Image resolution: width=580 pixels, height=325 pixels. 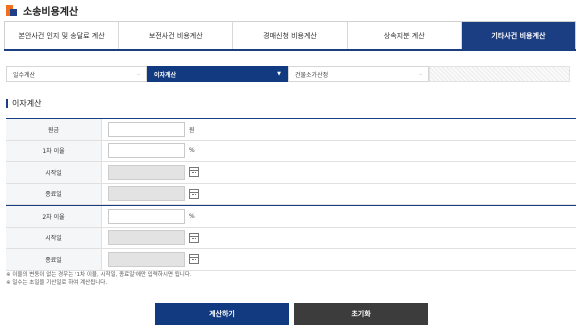 What do you see at coordinates (146, 216) in the screenshot?
I see `rate2-input` at bounding box center [146, 216].